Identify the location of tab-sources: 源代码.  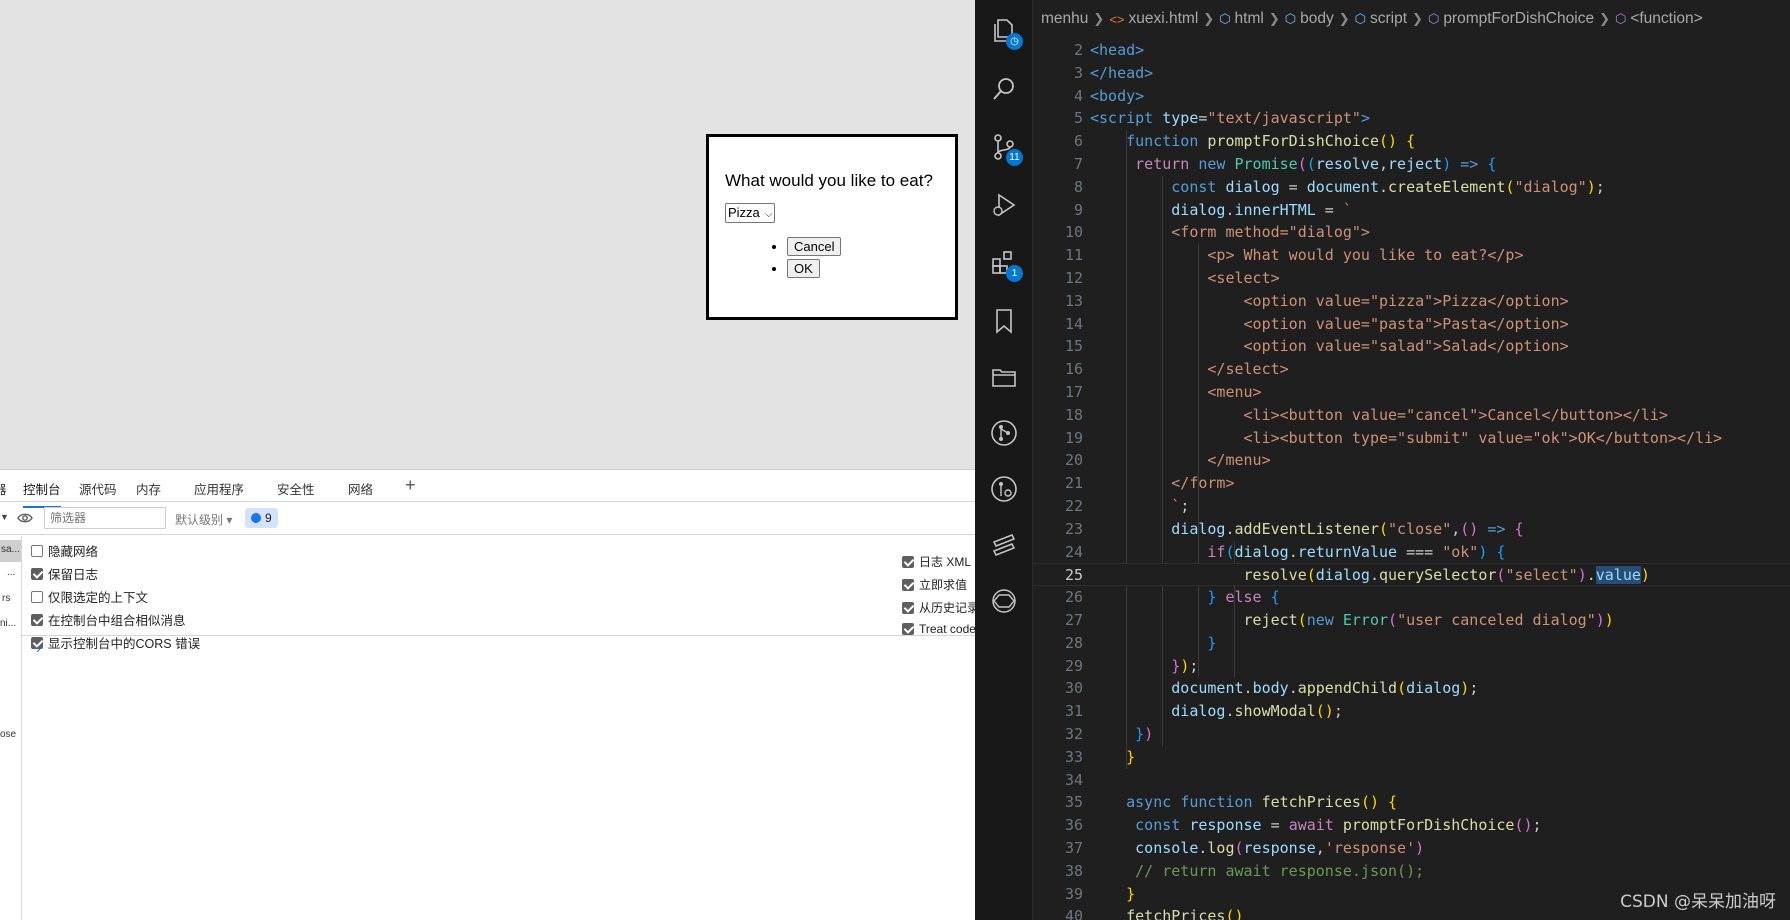
(98, 488).